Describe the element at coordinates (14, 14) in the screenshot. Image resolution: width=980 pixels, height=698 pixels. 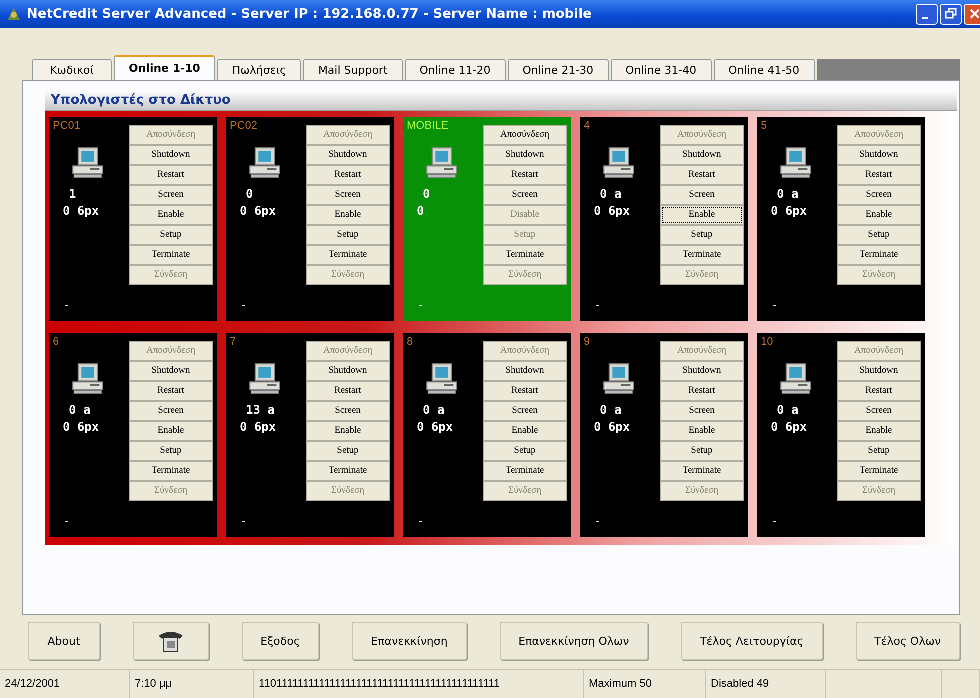
I see `app-icon` at that location.